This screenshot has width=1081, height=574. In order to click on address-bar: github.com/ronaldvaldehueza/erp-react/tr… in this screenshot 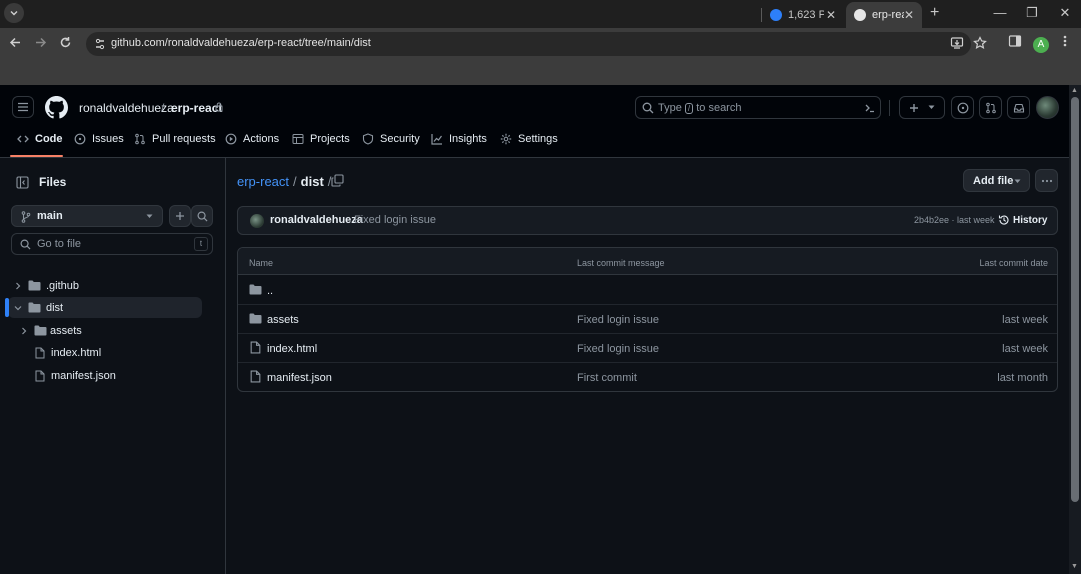, I will do `click(536, 44)`.